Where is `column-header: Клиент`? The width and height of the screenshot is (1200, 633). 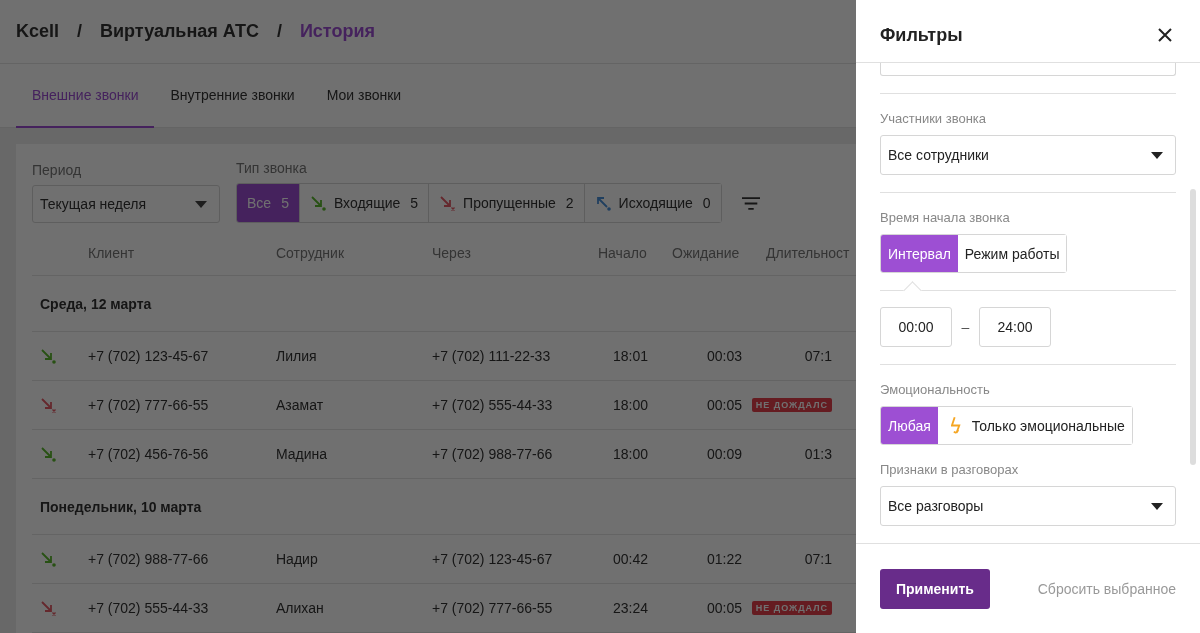
column-header: Клиент is located at coordinates (112, 253).